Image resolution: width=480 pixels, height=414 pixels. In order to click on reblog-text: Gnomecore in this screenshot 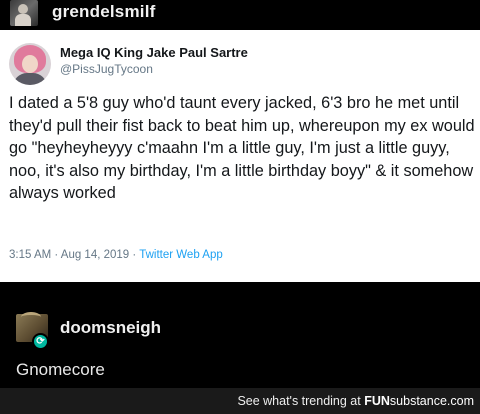, I will do `click(60, 369)`.